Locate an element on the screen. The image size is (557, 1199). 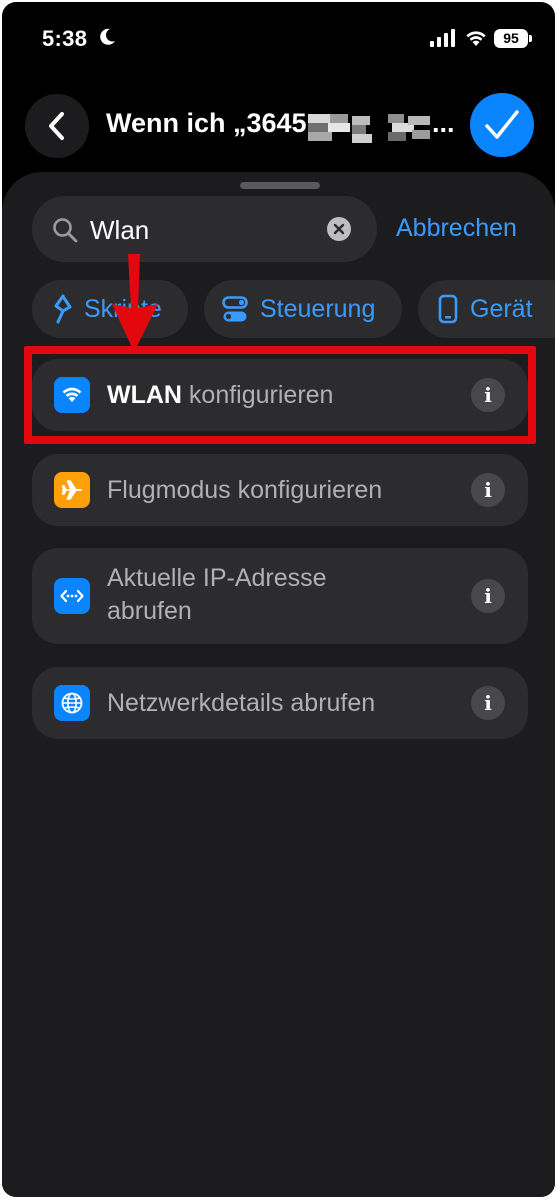
category-chip-device: Gerät is located at coordinates (486, 309).